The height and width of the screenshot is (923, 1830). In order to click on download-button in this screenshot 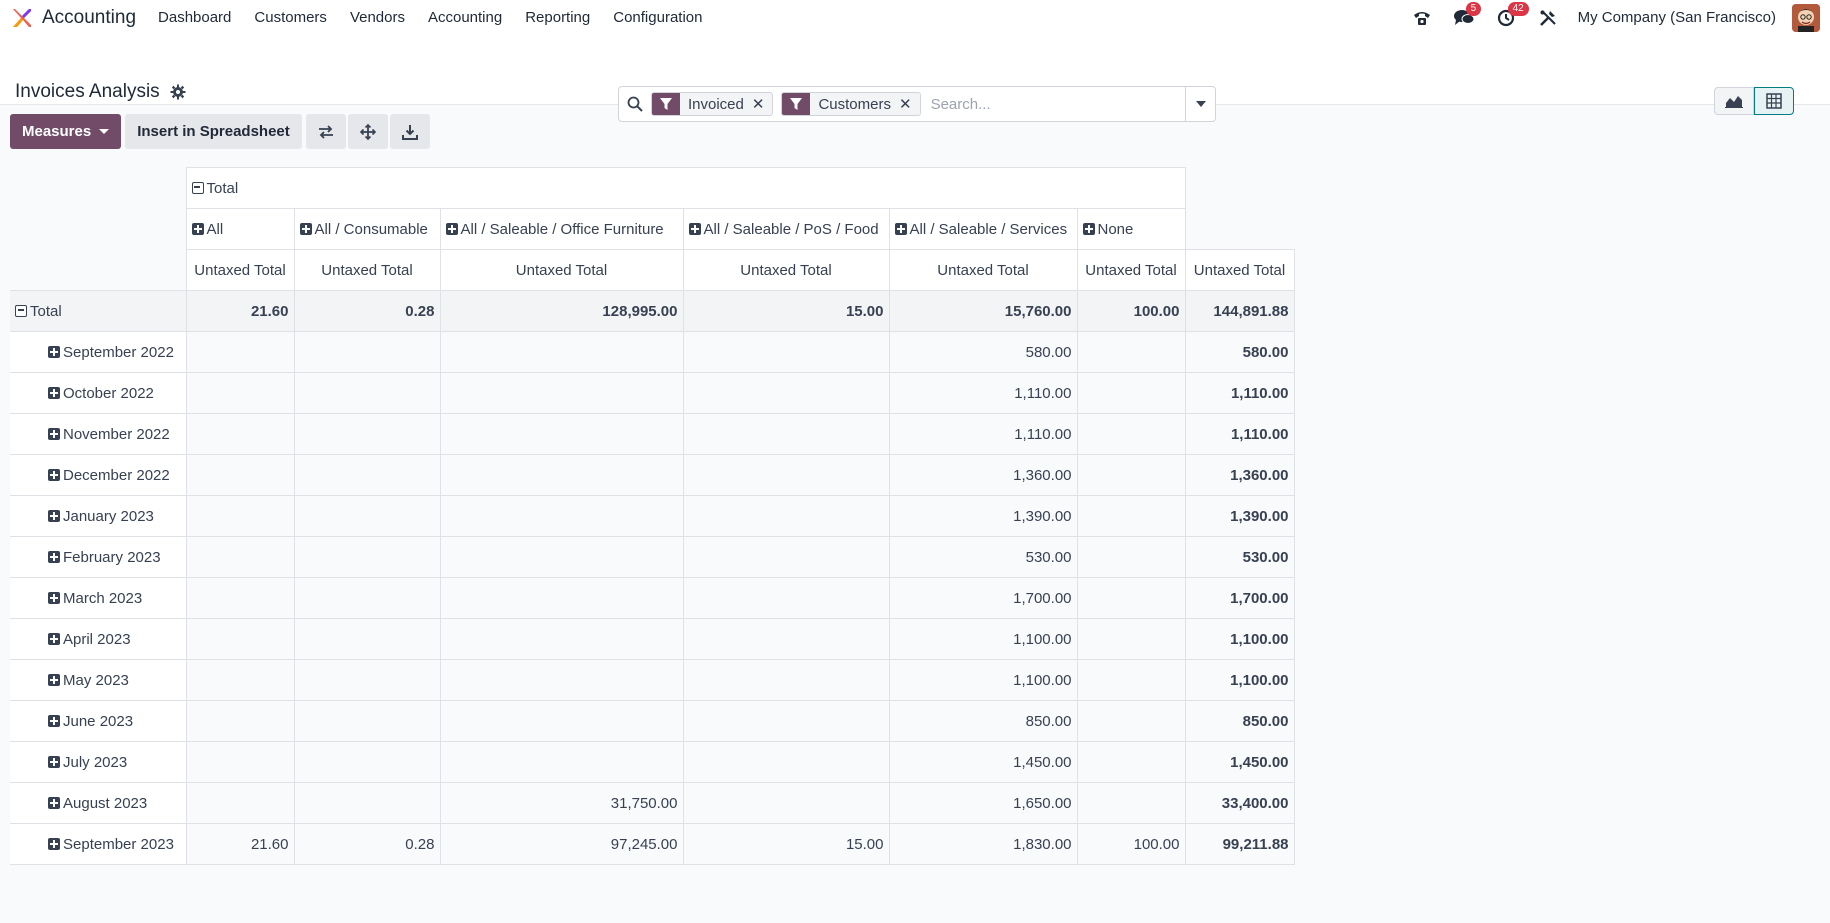, I will do `click(409, 131)`.